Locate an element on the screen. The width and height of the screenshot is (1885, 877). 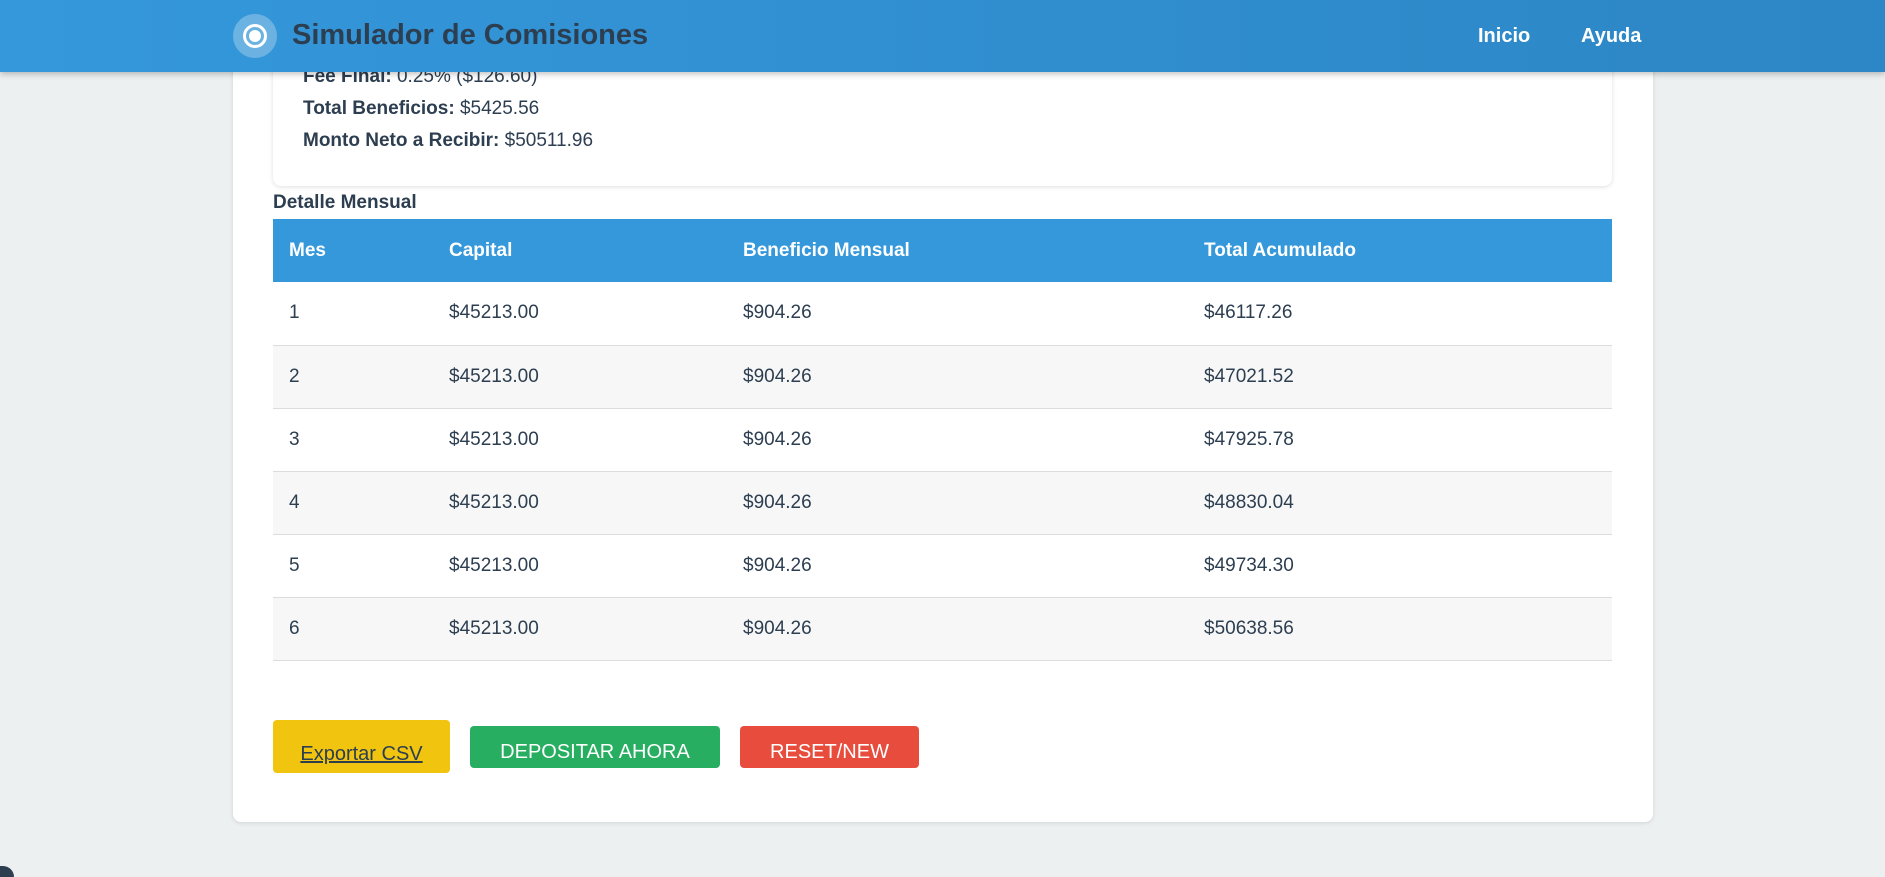
cell-total: $46117.26 is located at coordinates (1248, 313).